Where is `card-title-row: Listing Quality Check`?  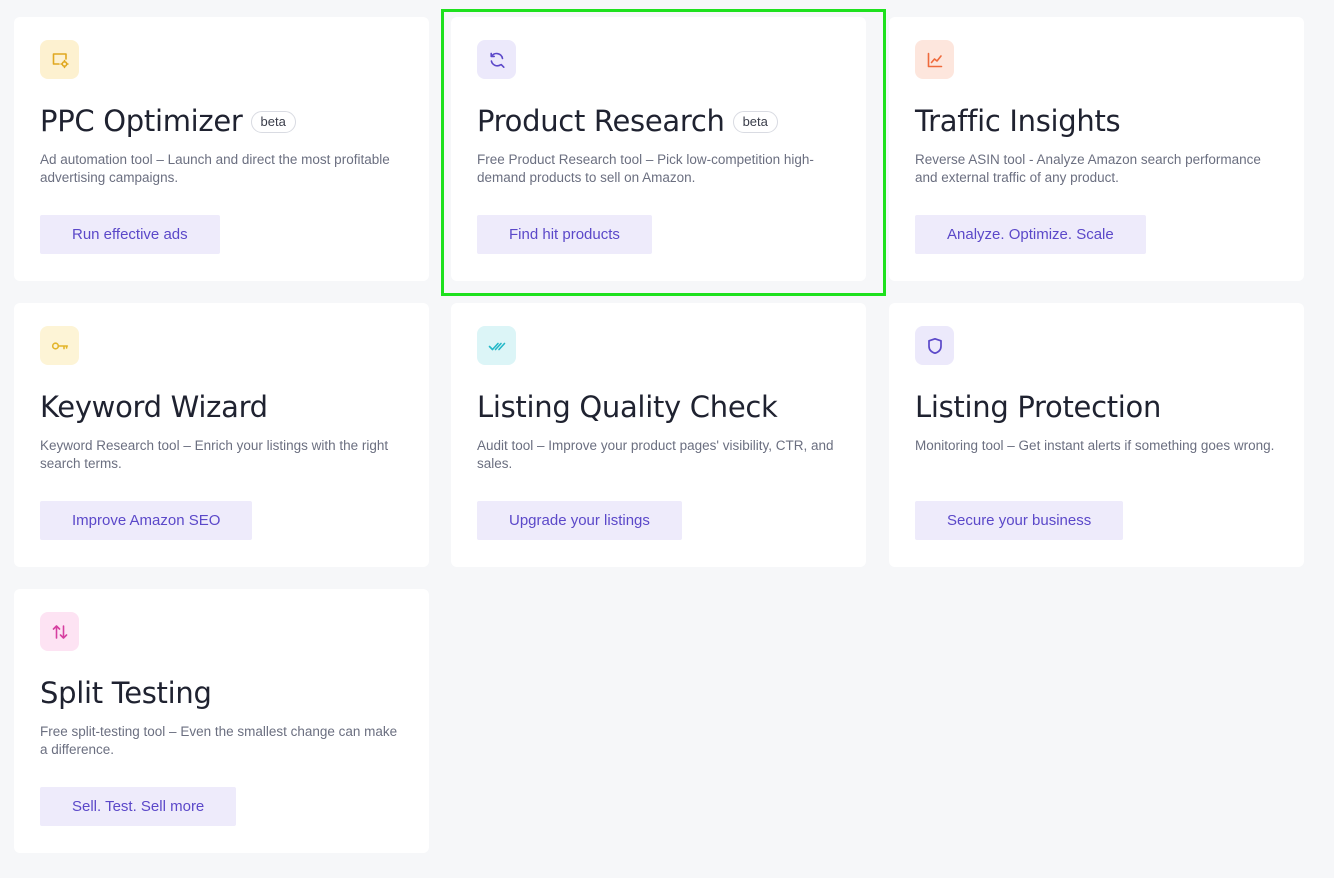 card-title-row: Listing Quality Check is located at coordinates (627, 407).